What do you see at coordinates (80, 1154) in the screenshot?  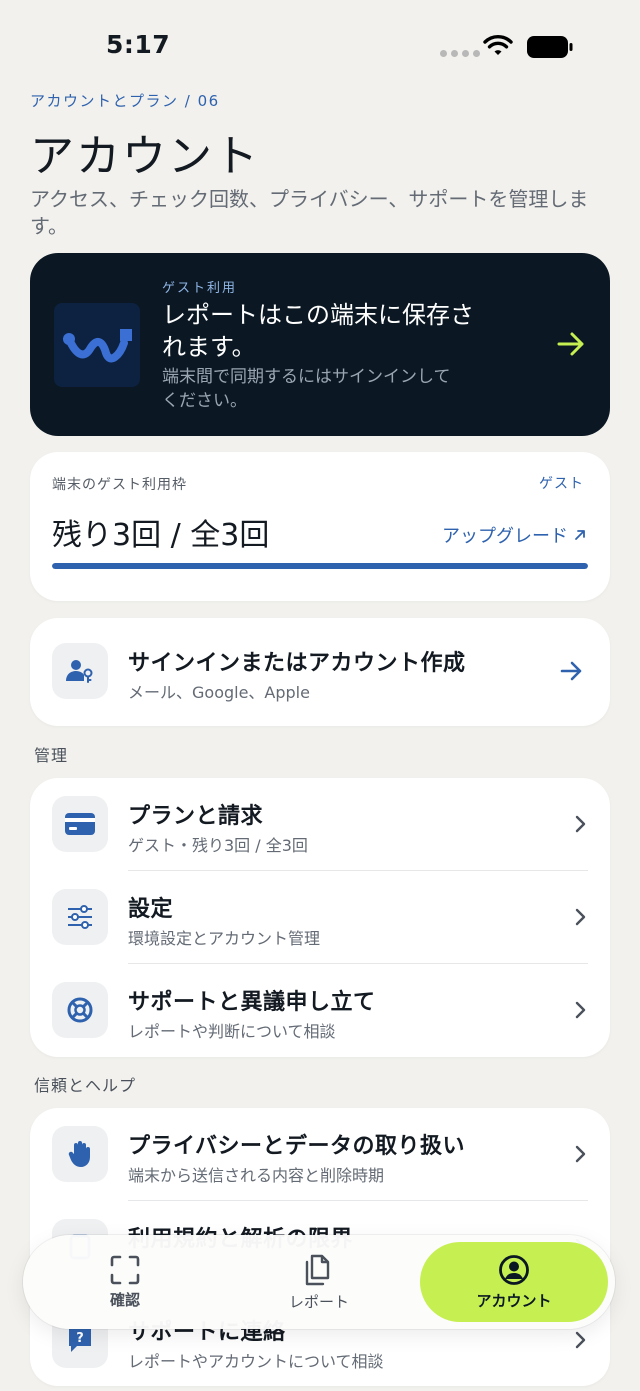 I see `hand-icon` at bounding box center [80, 1154].